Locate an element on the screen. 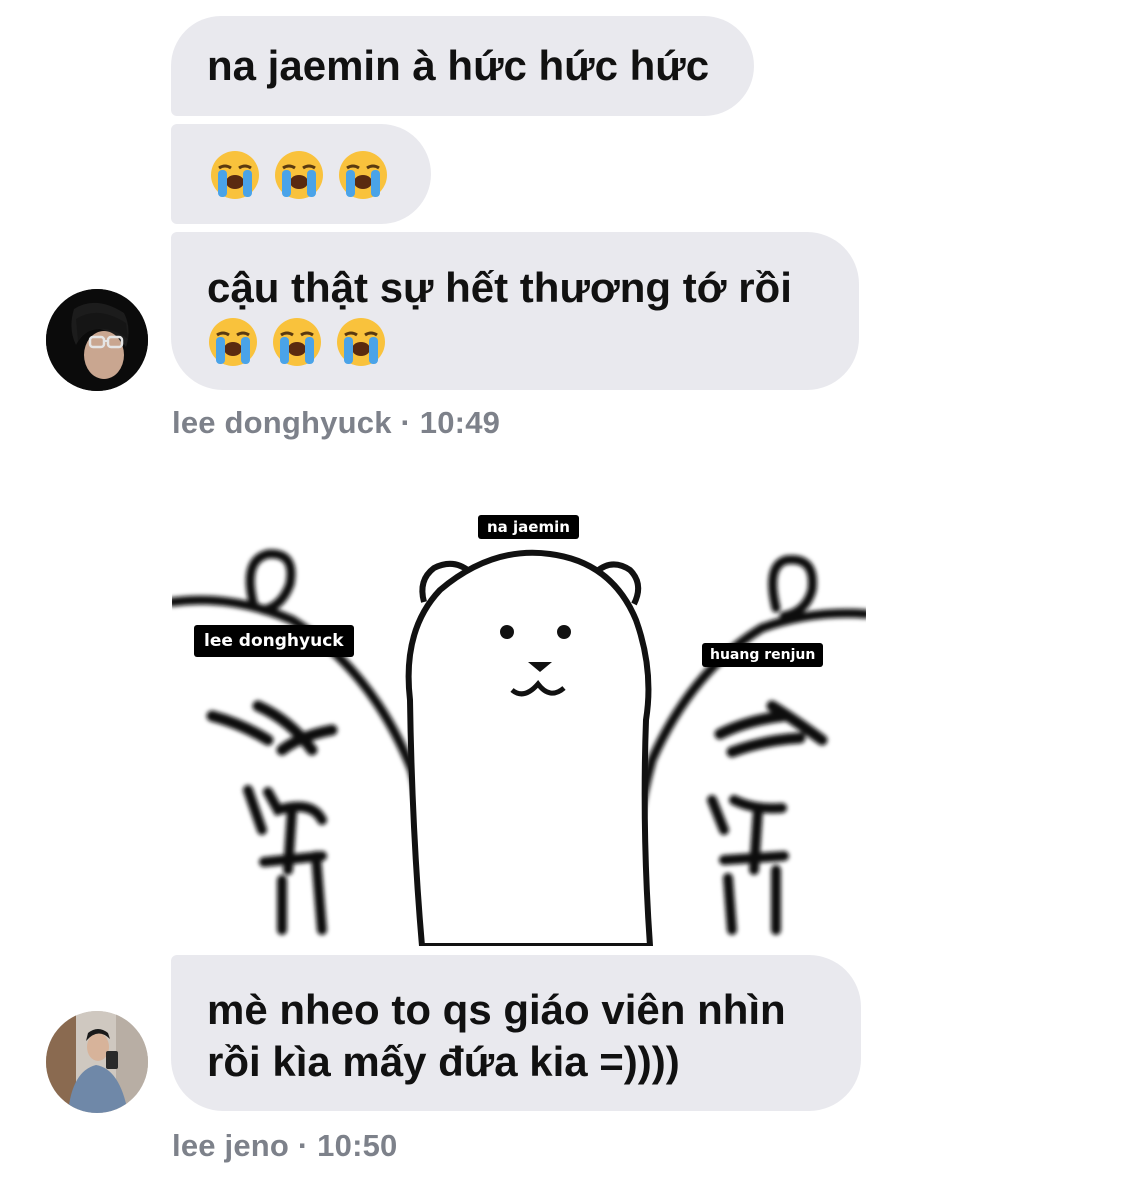 The width and height of the screenshot is (1125, 1195). message-bubble: cậu thật sự hết thương tớ rồi is located at coordinates (515, 311).